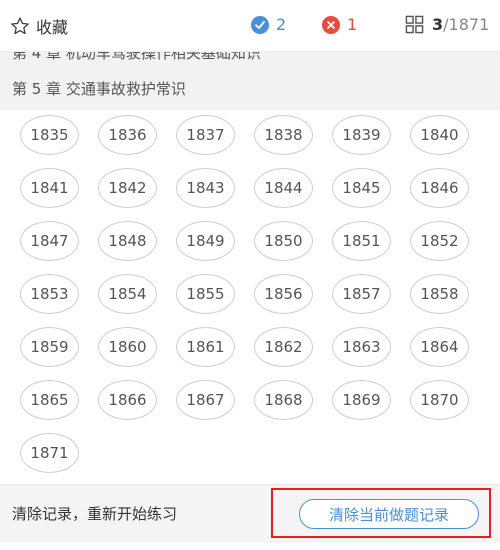 The height and width of the screenshot is (550, 500). Describe the element at coordinates (49, 135) in the screenshot. I see `question-number-1835: 1835` at that location.